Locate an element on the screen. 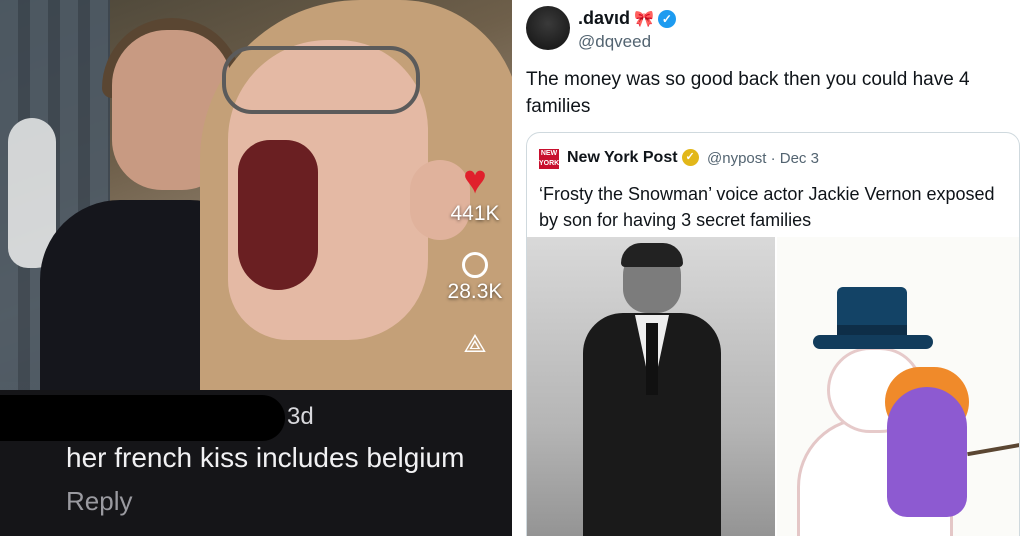 The height and width of the screenshot is (536, 1024). open-mouth is located at coordinates (278, 215).